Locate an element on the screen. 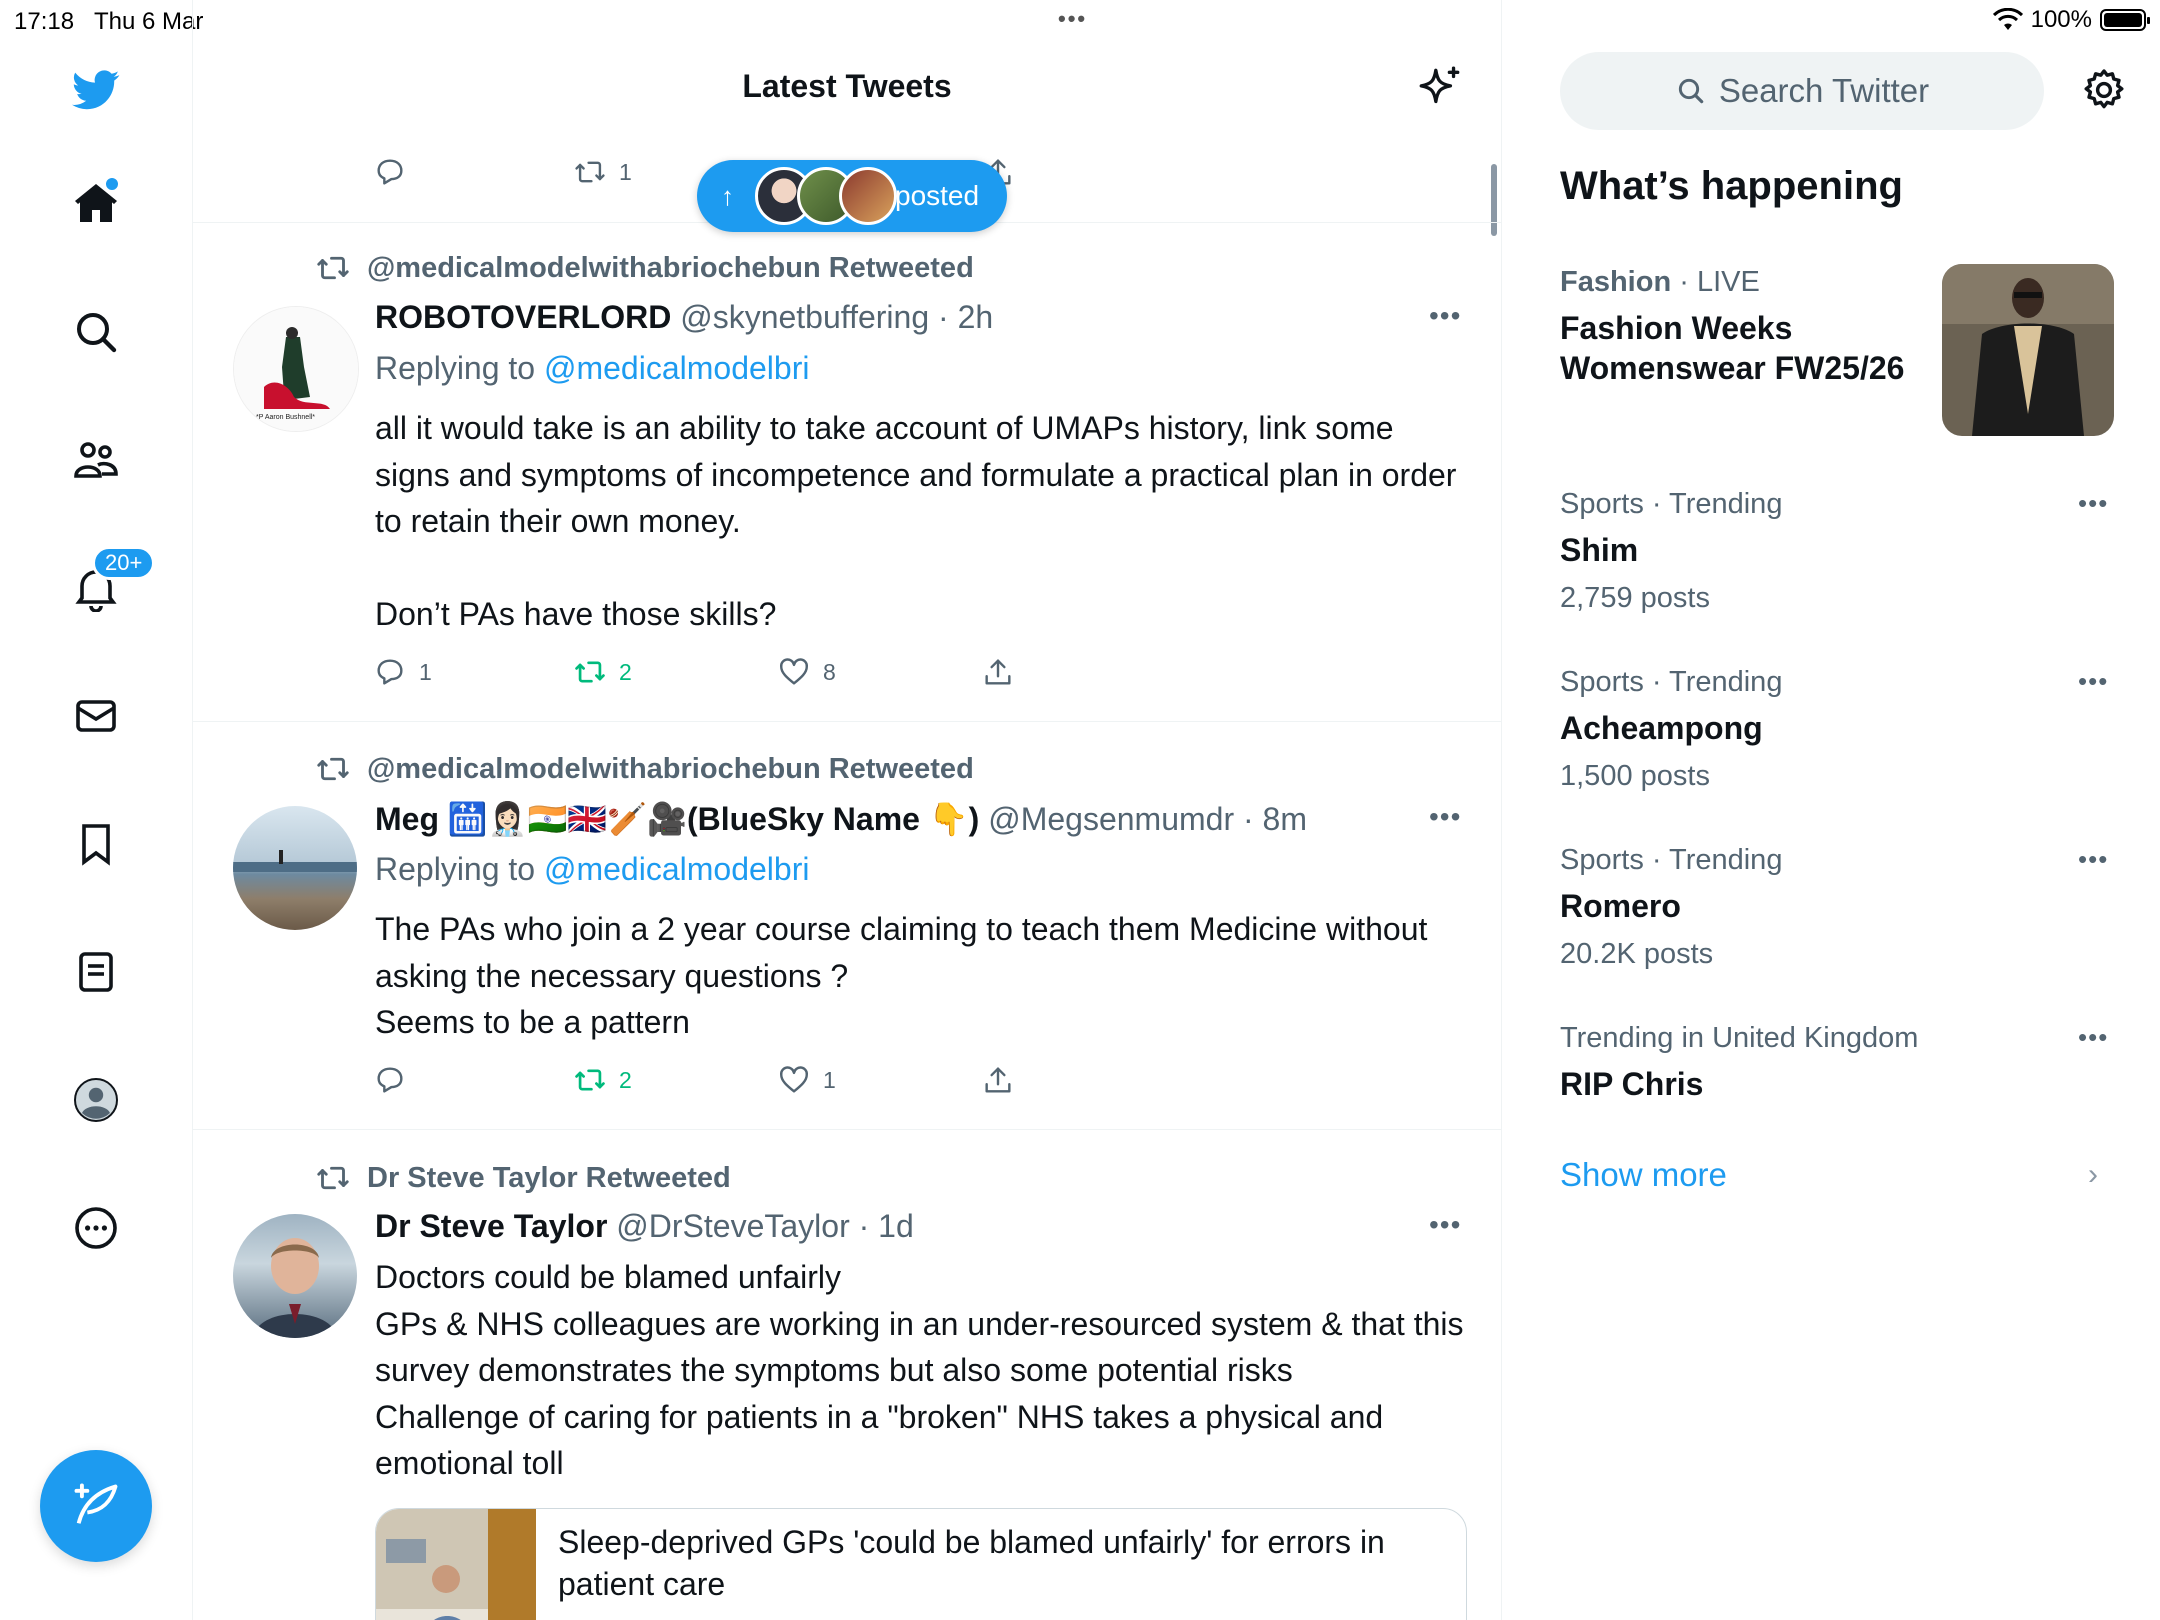 Image resolution: width=2160 pixels, height=1620 pixels. show-more-link: Show more is located at coordinates (1643, 1175).